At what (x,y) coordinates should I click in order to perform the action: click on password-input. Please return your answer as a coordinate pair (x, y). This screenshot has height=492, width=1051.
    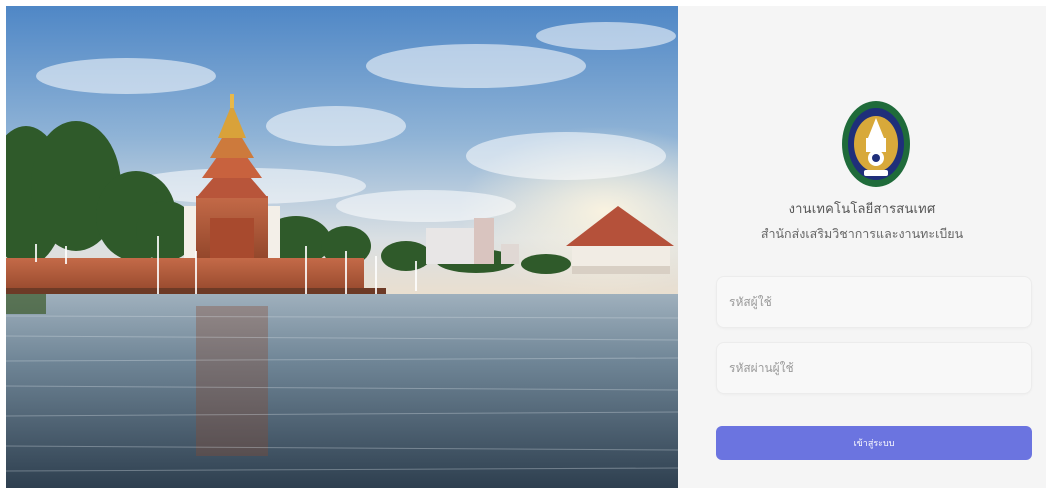
    Looking at the image, I should click on (874, 368).